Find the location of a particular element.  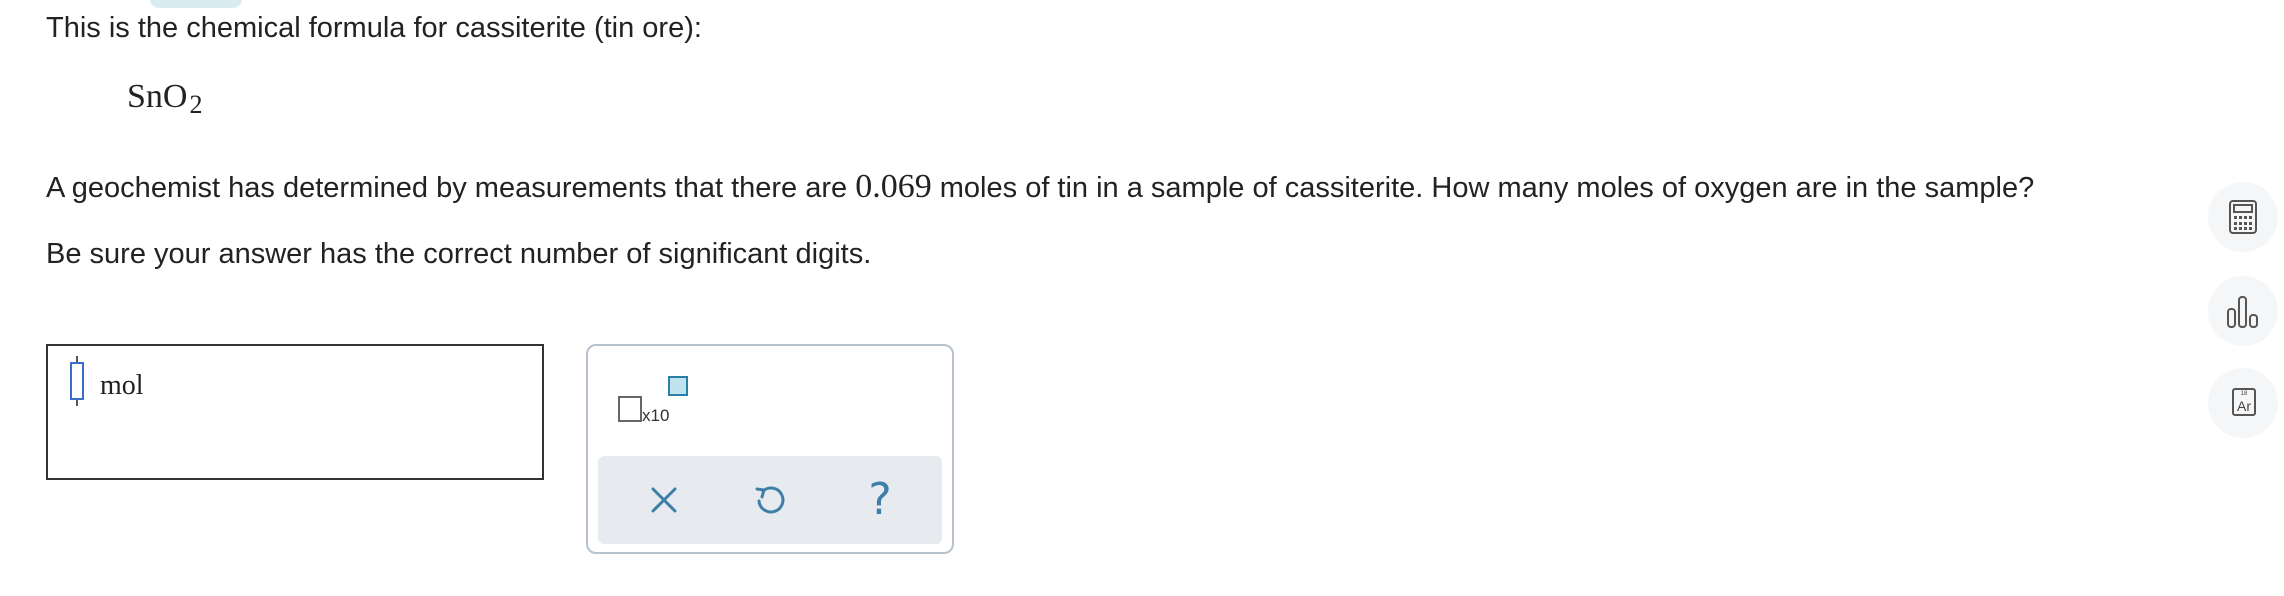

answer-input-box: mol is located at coordinates (295, 412).